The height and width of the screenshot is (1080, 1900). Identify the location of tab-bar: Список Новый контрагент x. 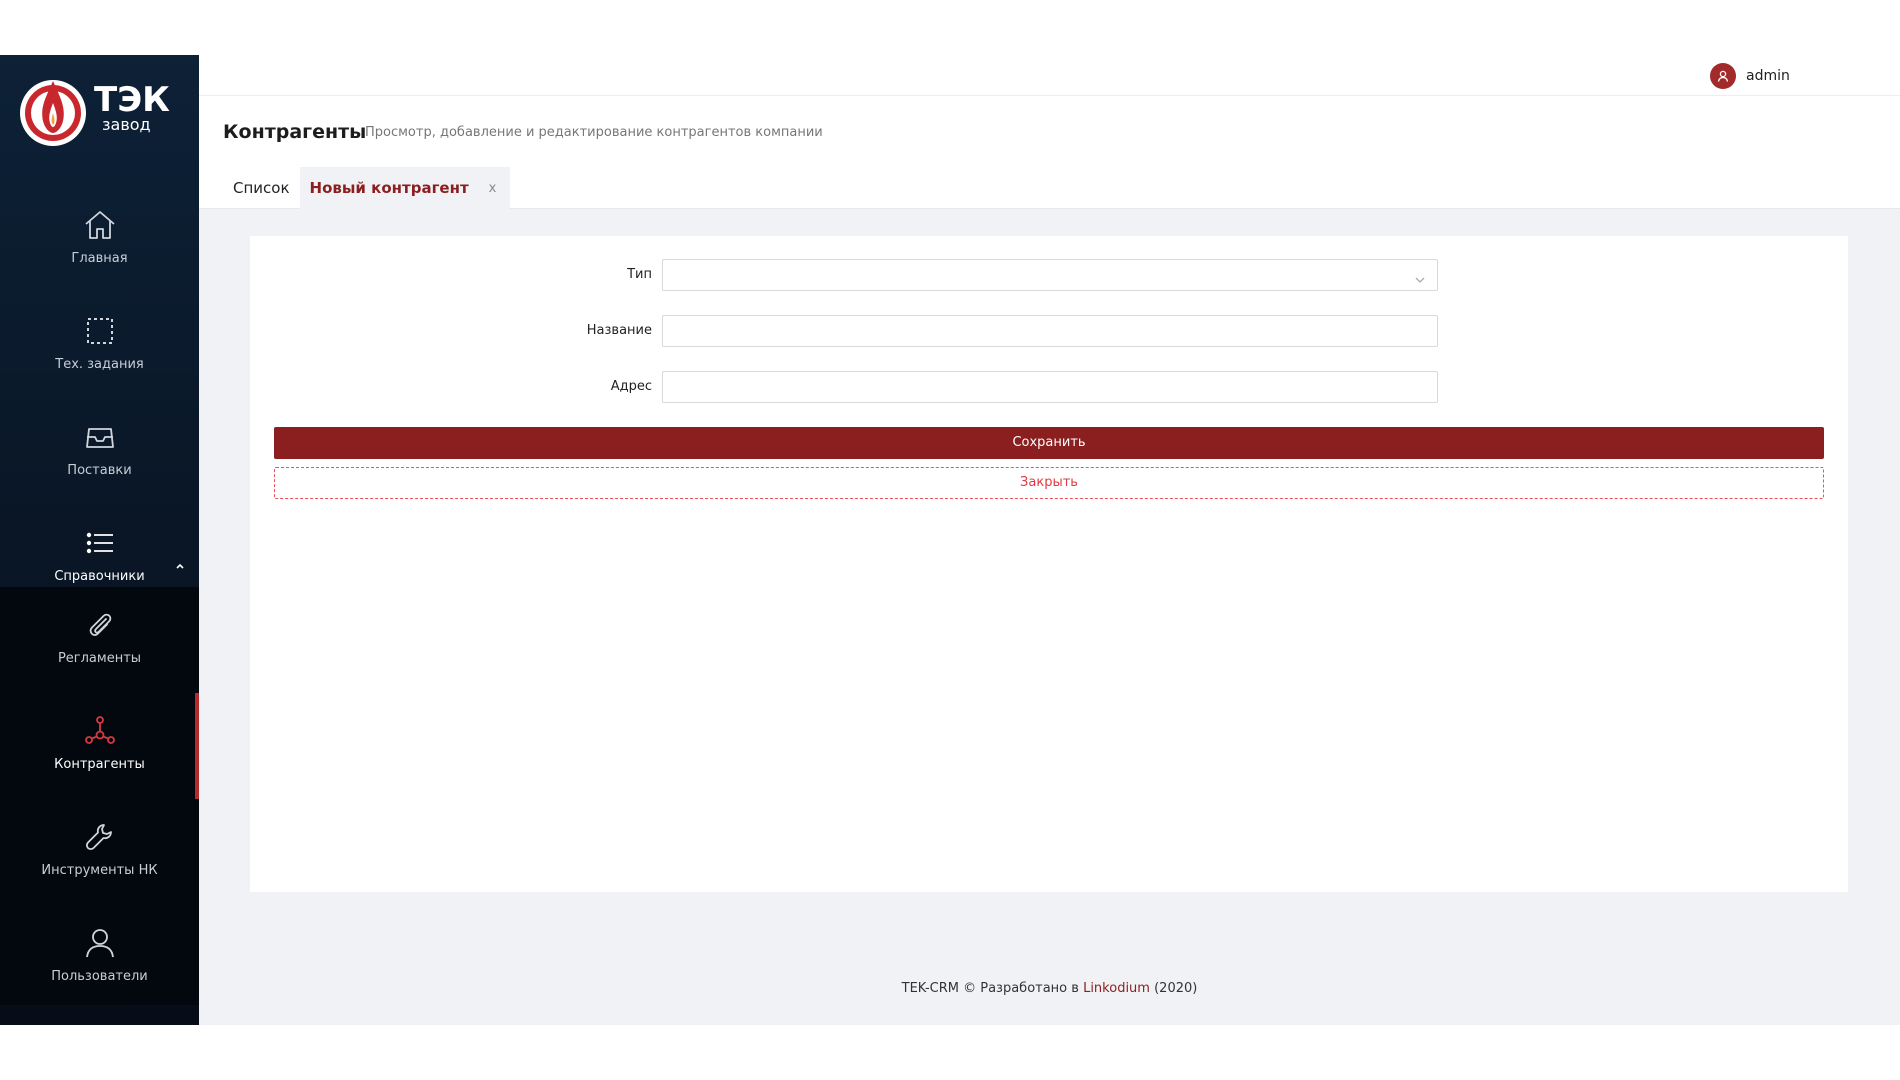
(367, 188).